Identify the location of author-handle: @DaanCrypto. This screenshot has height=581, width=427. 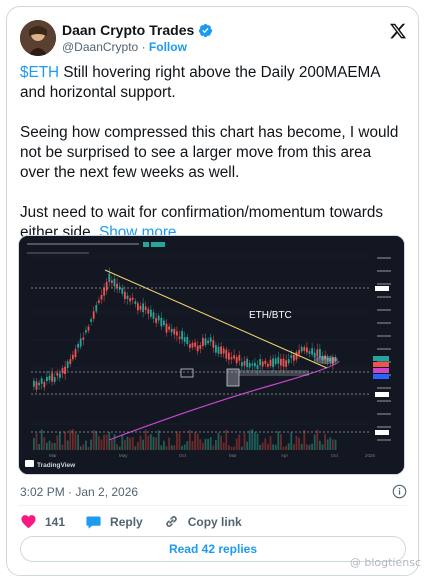
(100, 47).